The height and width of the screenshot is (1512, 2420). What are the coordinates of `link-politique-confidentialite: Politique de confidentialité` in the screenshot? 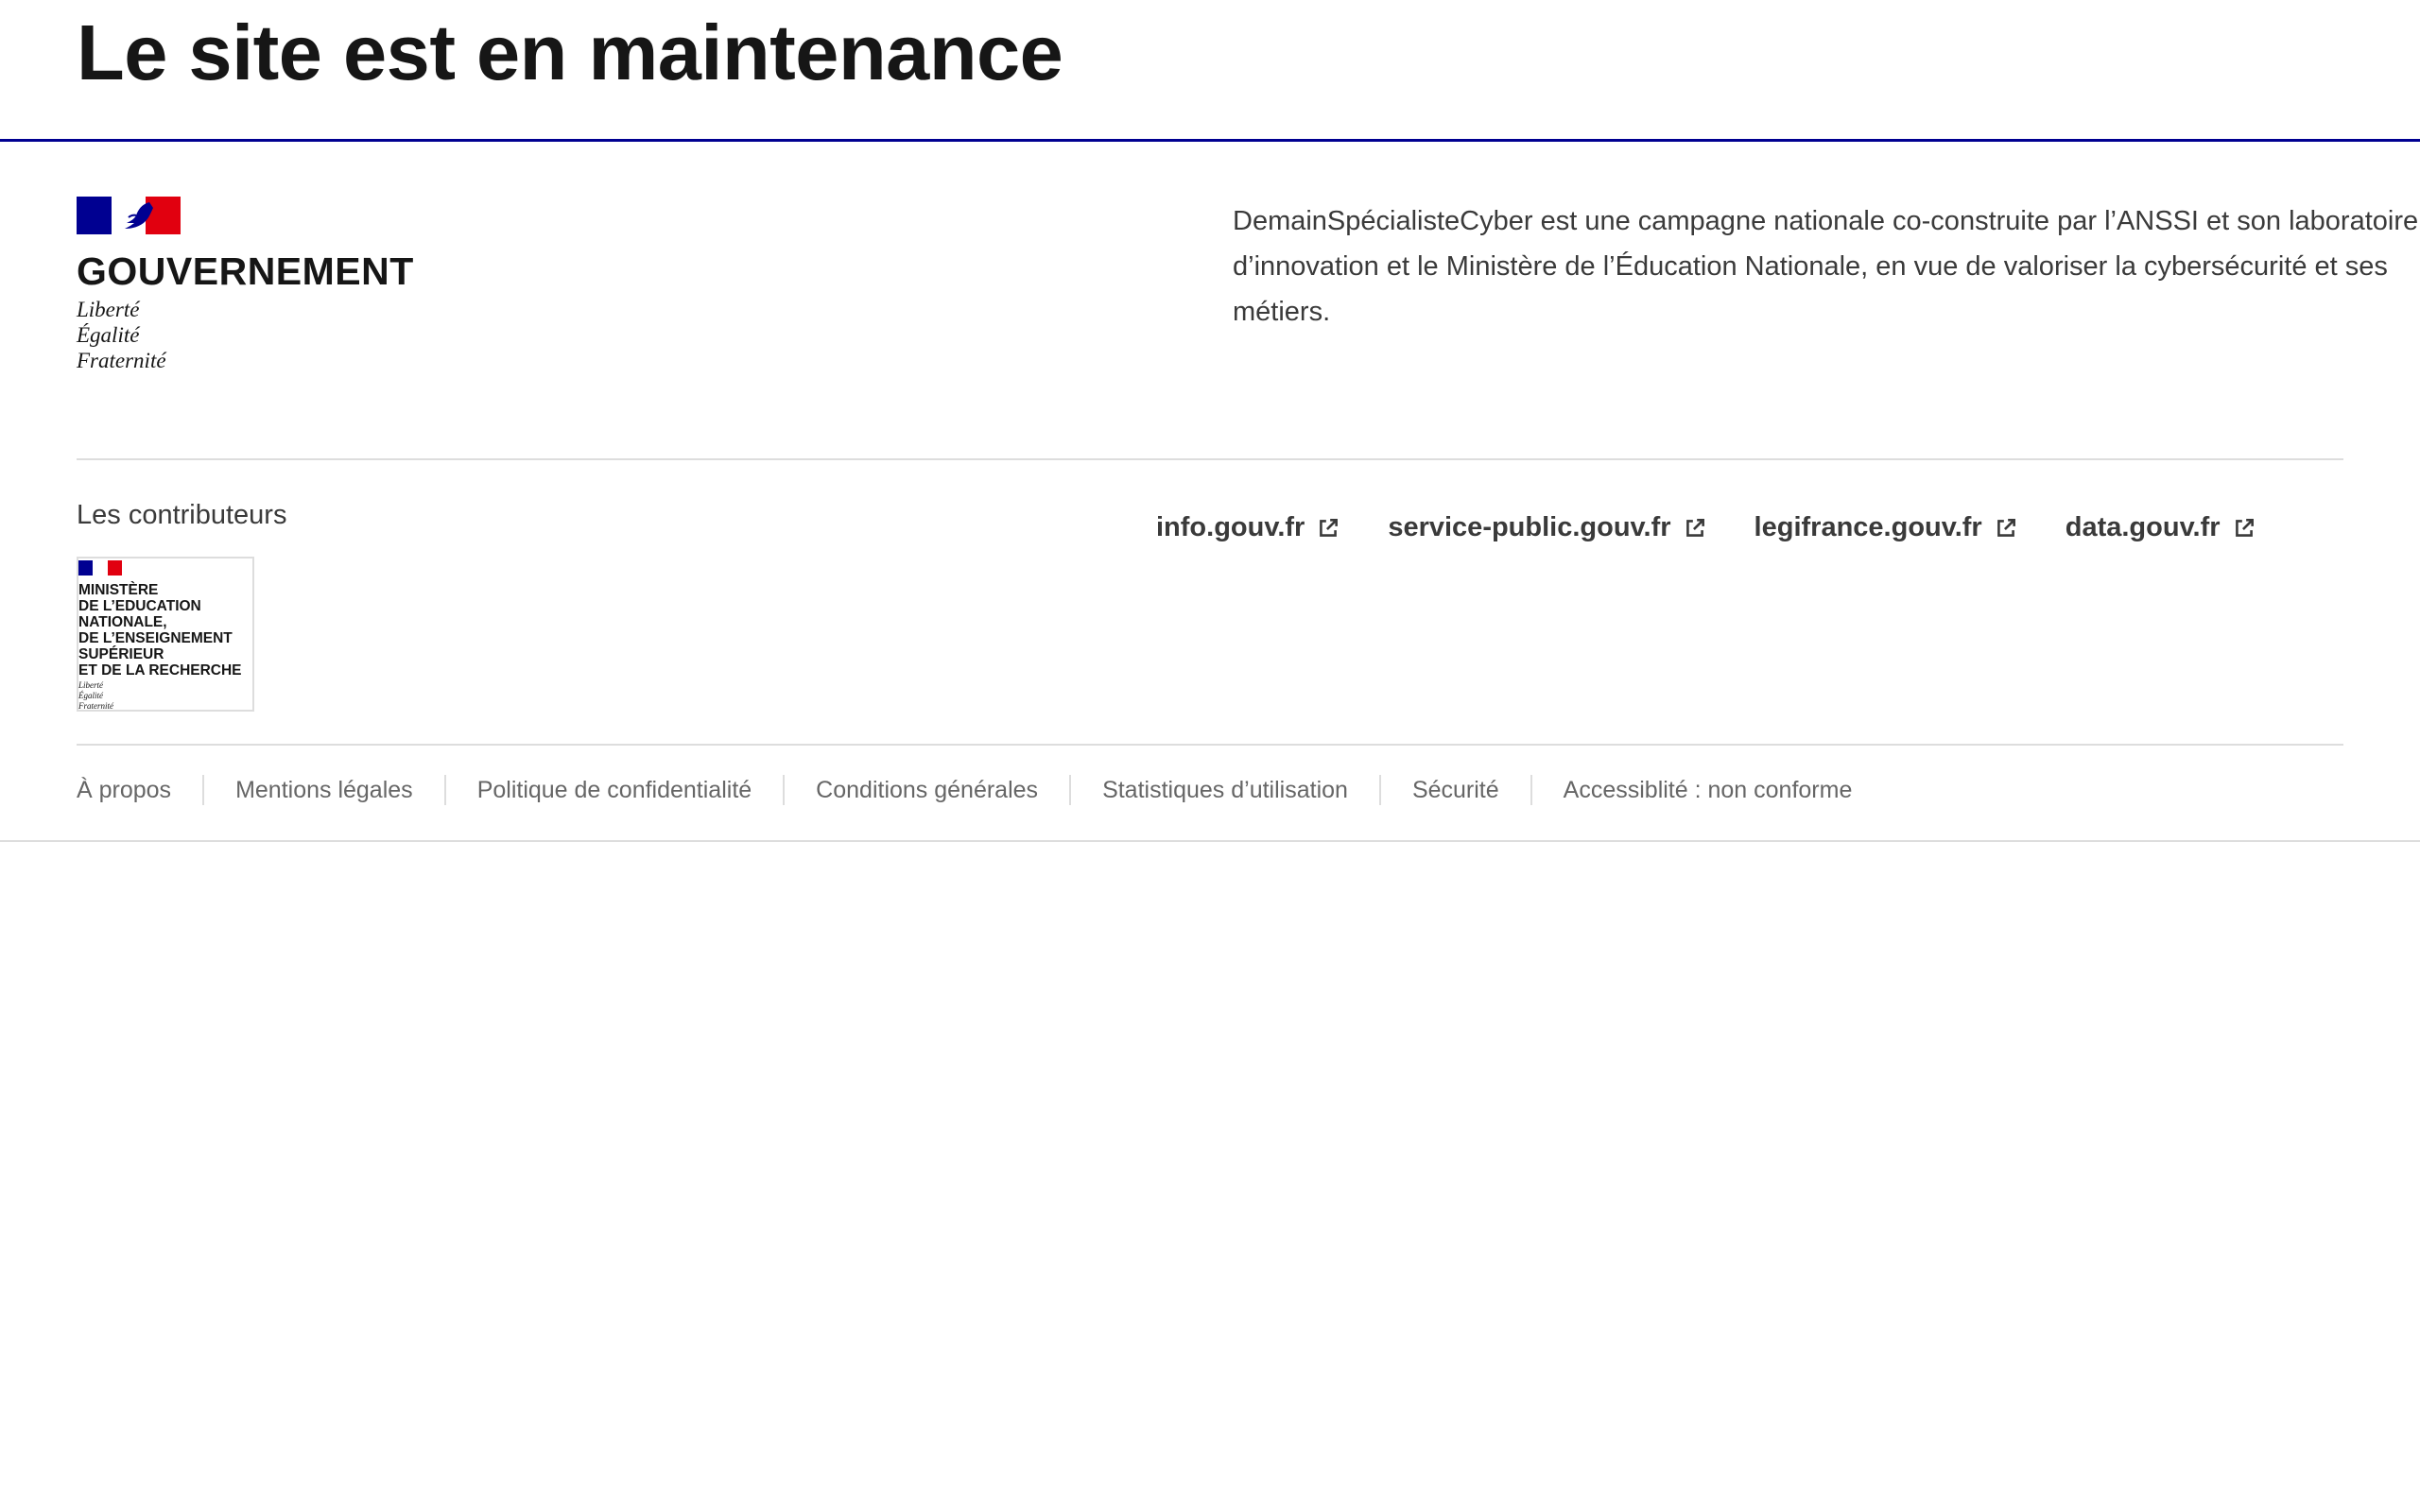 It's located at (582, 790).